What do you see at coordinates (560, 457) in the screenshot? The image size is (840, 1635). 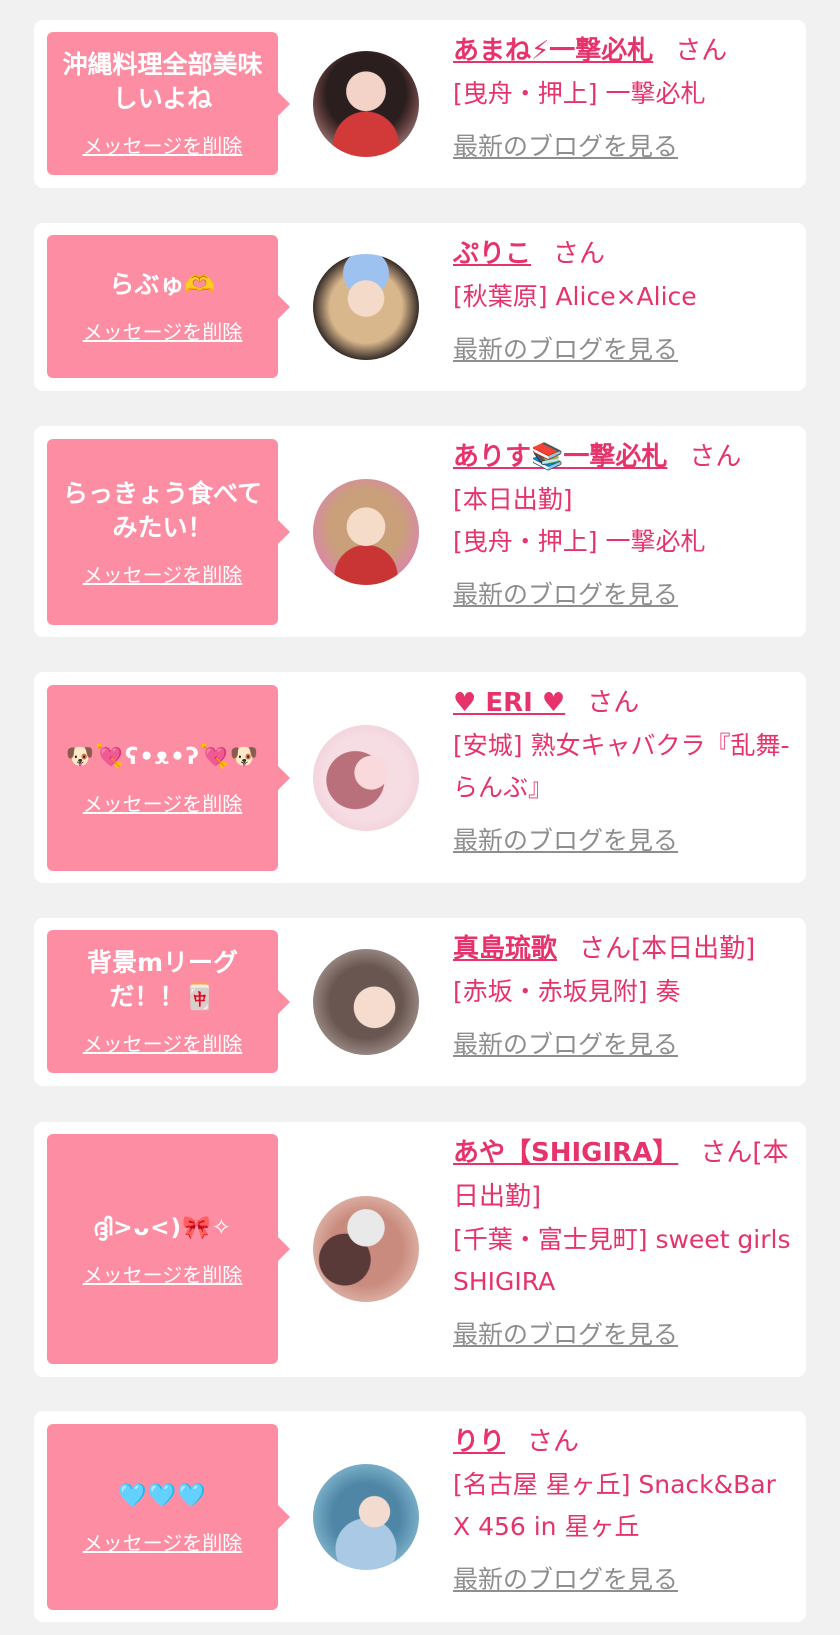 I see `profile-name-link: ありす📚一撃必札` at bounding box center [560, 457].